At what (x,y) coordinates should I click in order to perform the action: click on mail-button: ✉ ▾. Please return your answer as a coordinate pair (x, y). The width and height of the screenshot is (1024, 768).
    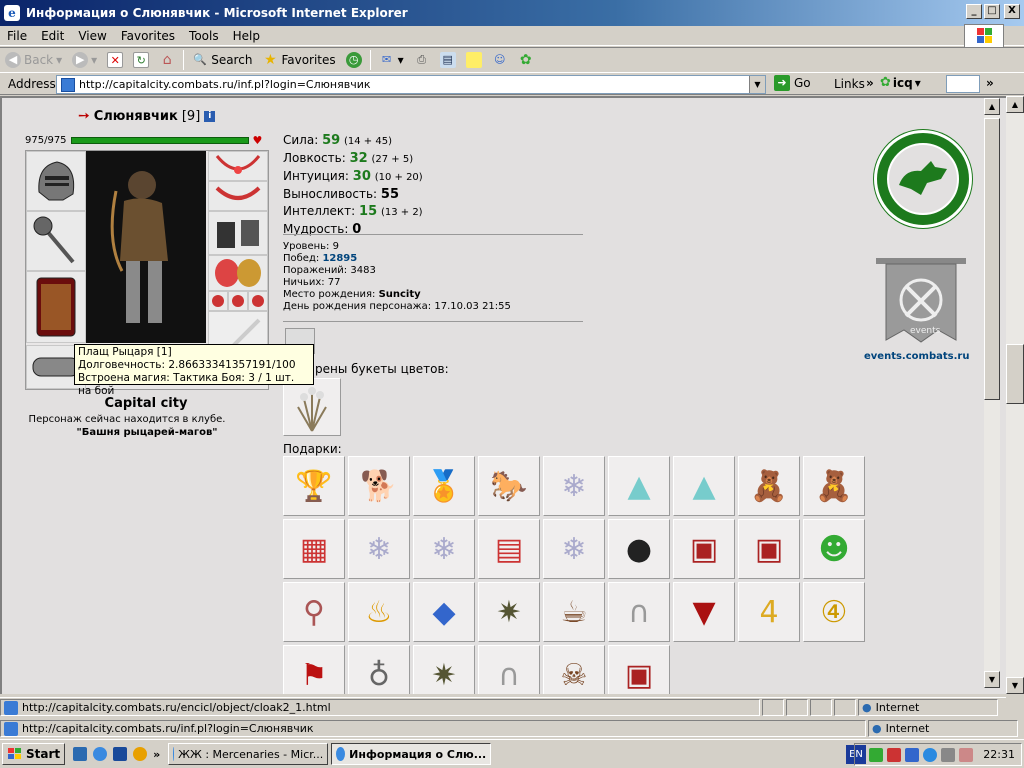
    Looking at the image, I should click on (391, 60).